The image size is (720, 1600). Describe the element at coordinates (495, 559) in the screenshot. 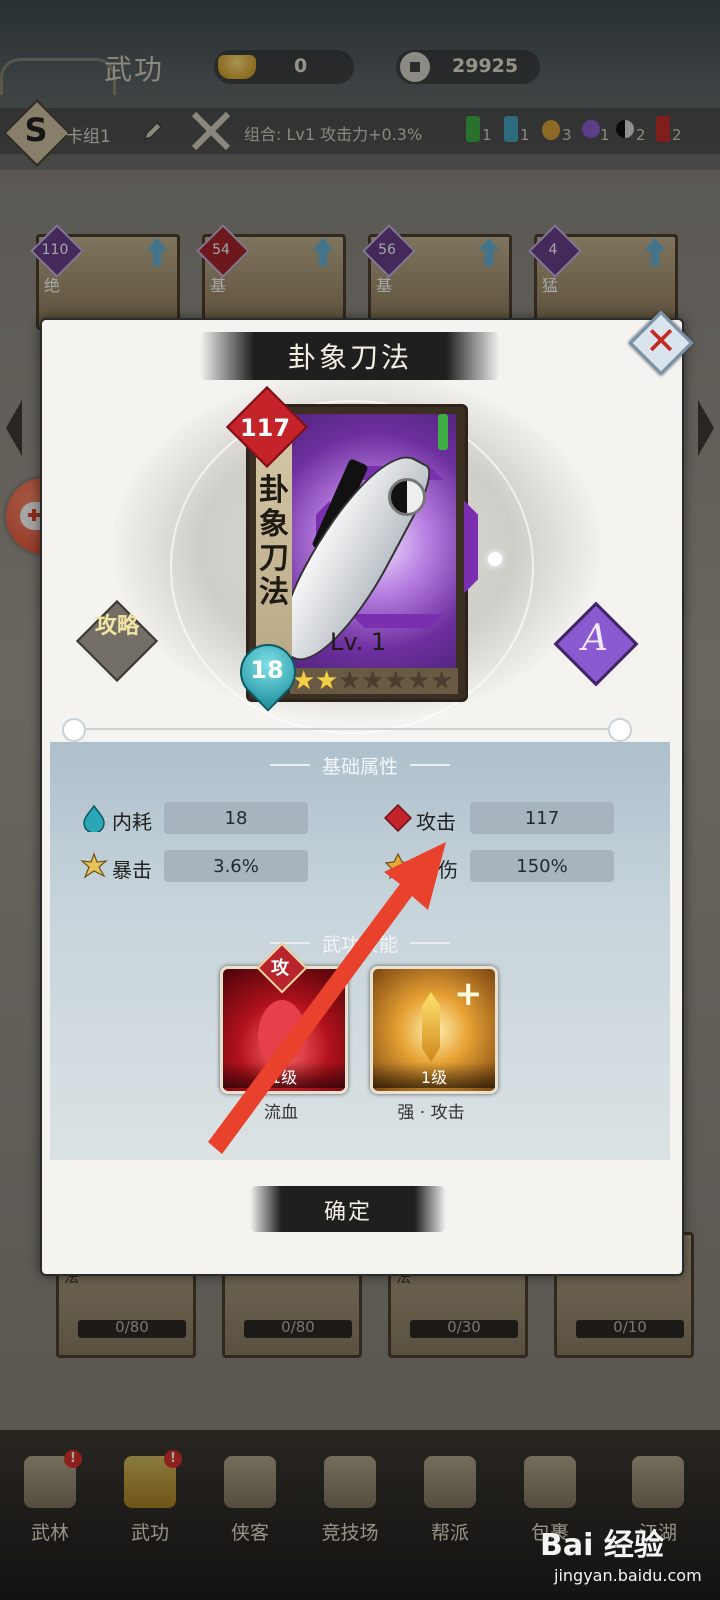

I see `glow-dot` at that location.